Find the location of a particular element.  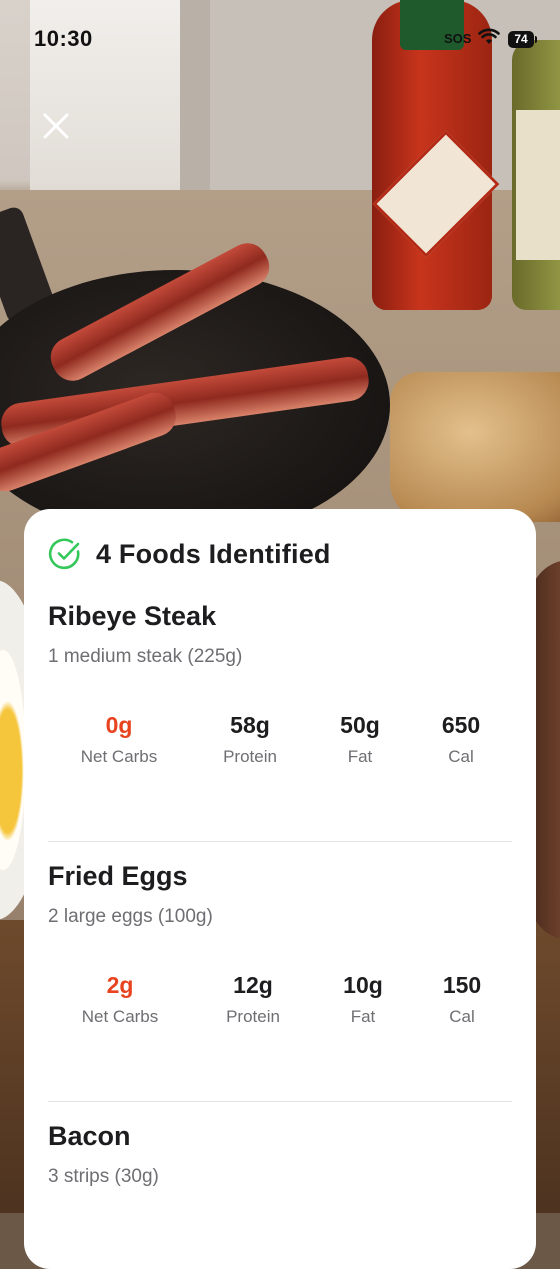

battery-tip is located at coordinates (536, 39).